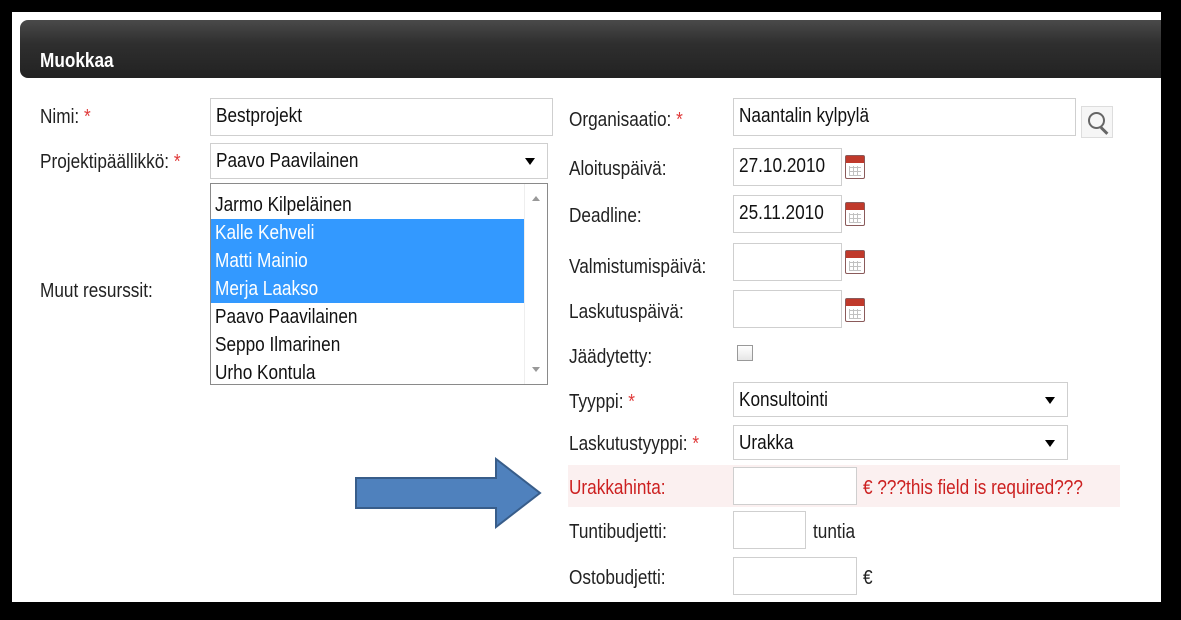 The width and height of the screenshot is (1181, 620). What do you see at coordinates (65, 117) in the screenshot?
I see `nimi-label: Nimi: *` at bounding box center [65, 117].